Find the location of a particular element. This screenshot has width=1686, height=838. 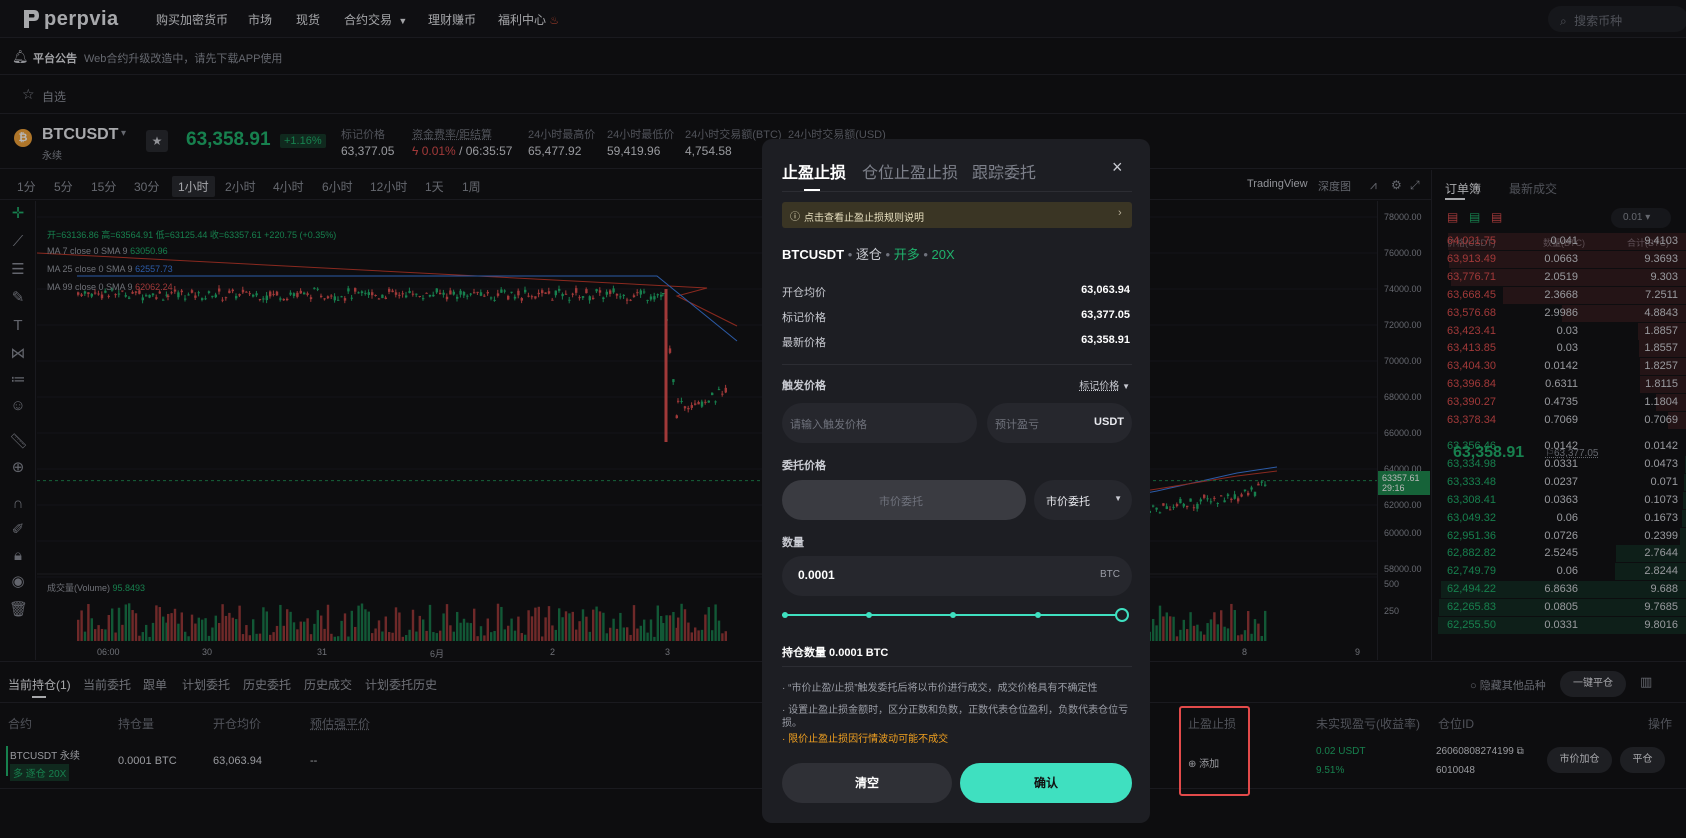

slider-handle is located at coordinates (1122, 615).